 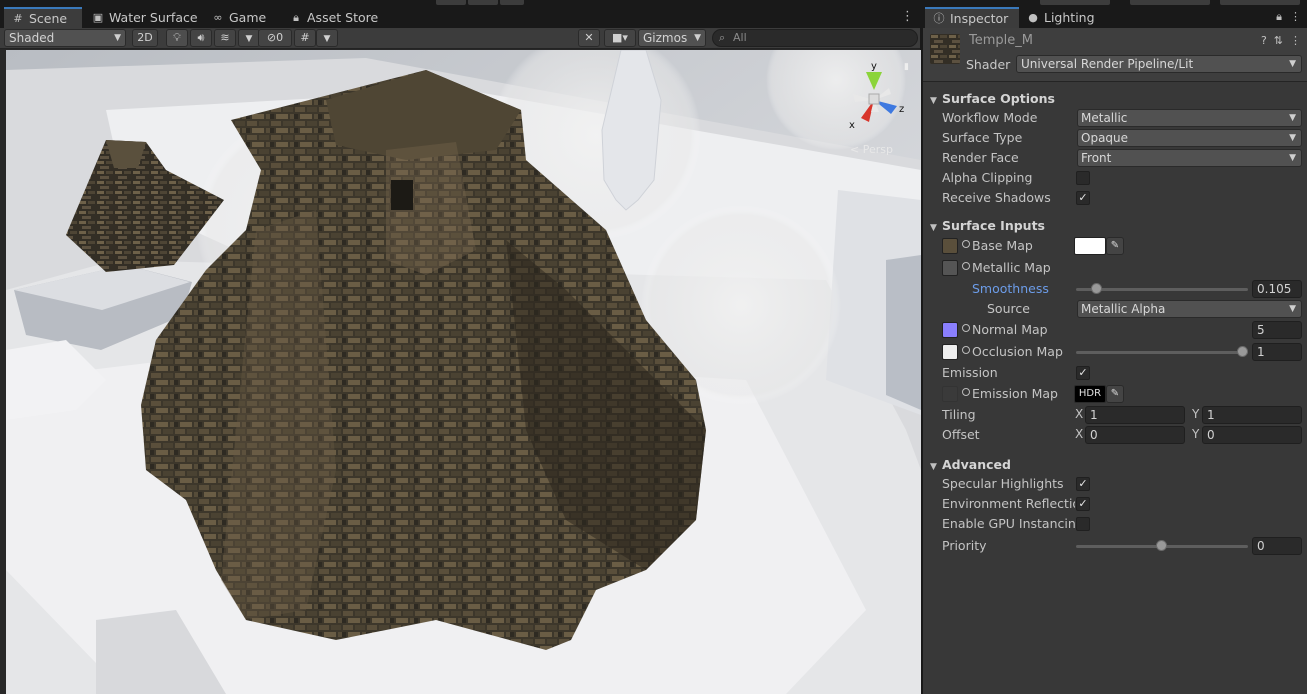 I want to click on priority-field: 0, so click(x=1277, y=546).